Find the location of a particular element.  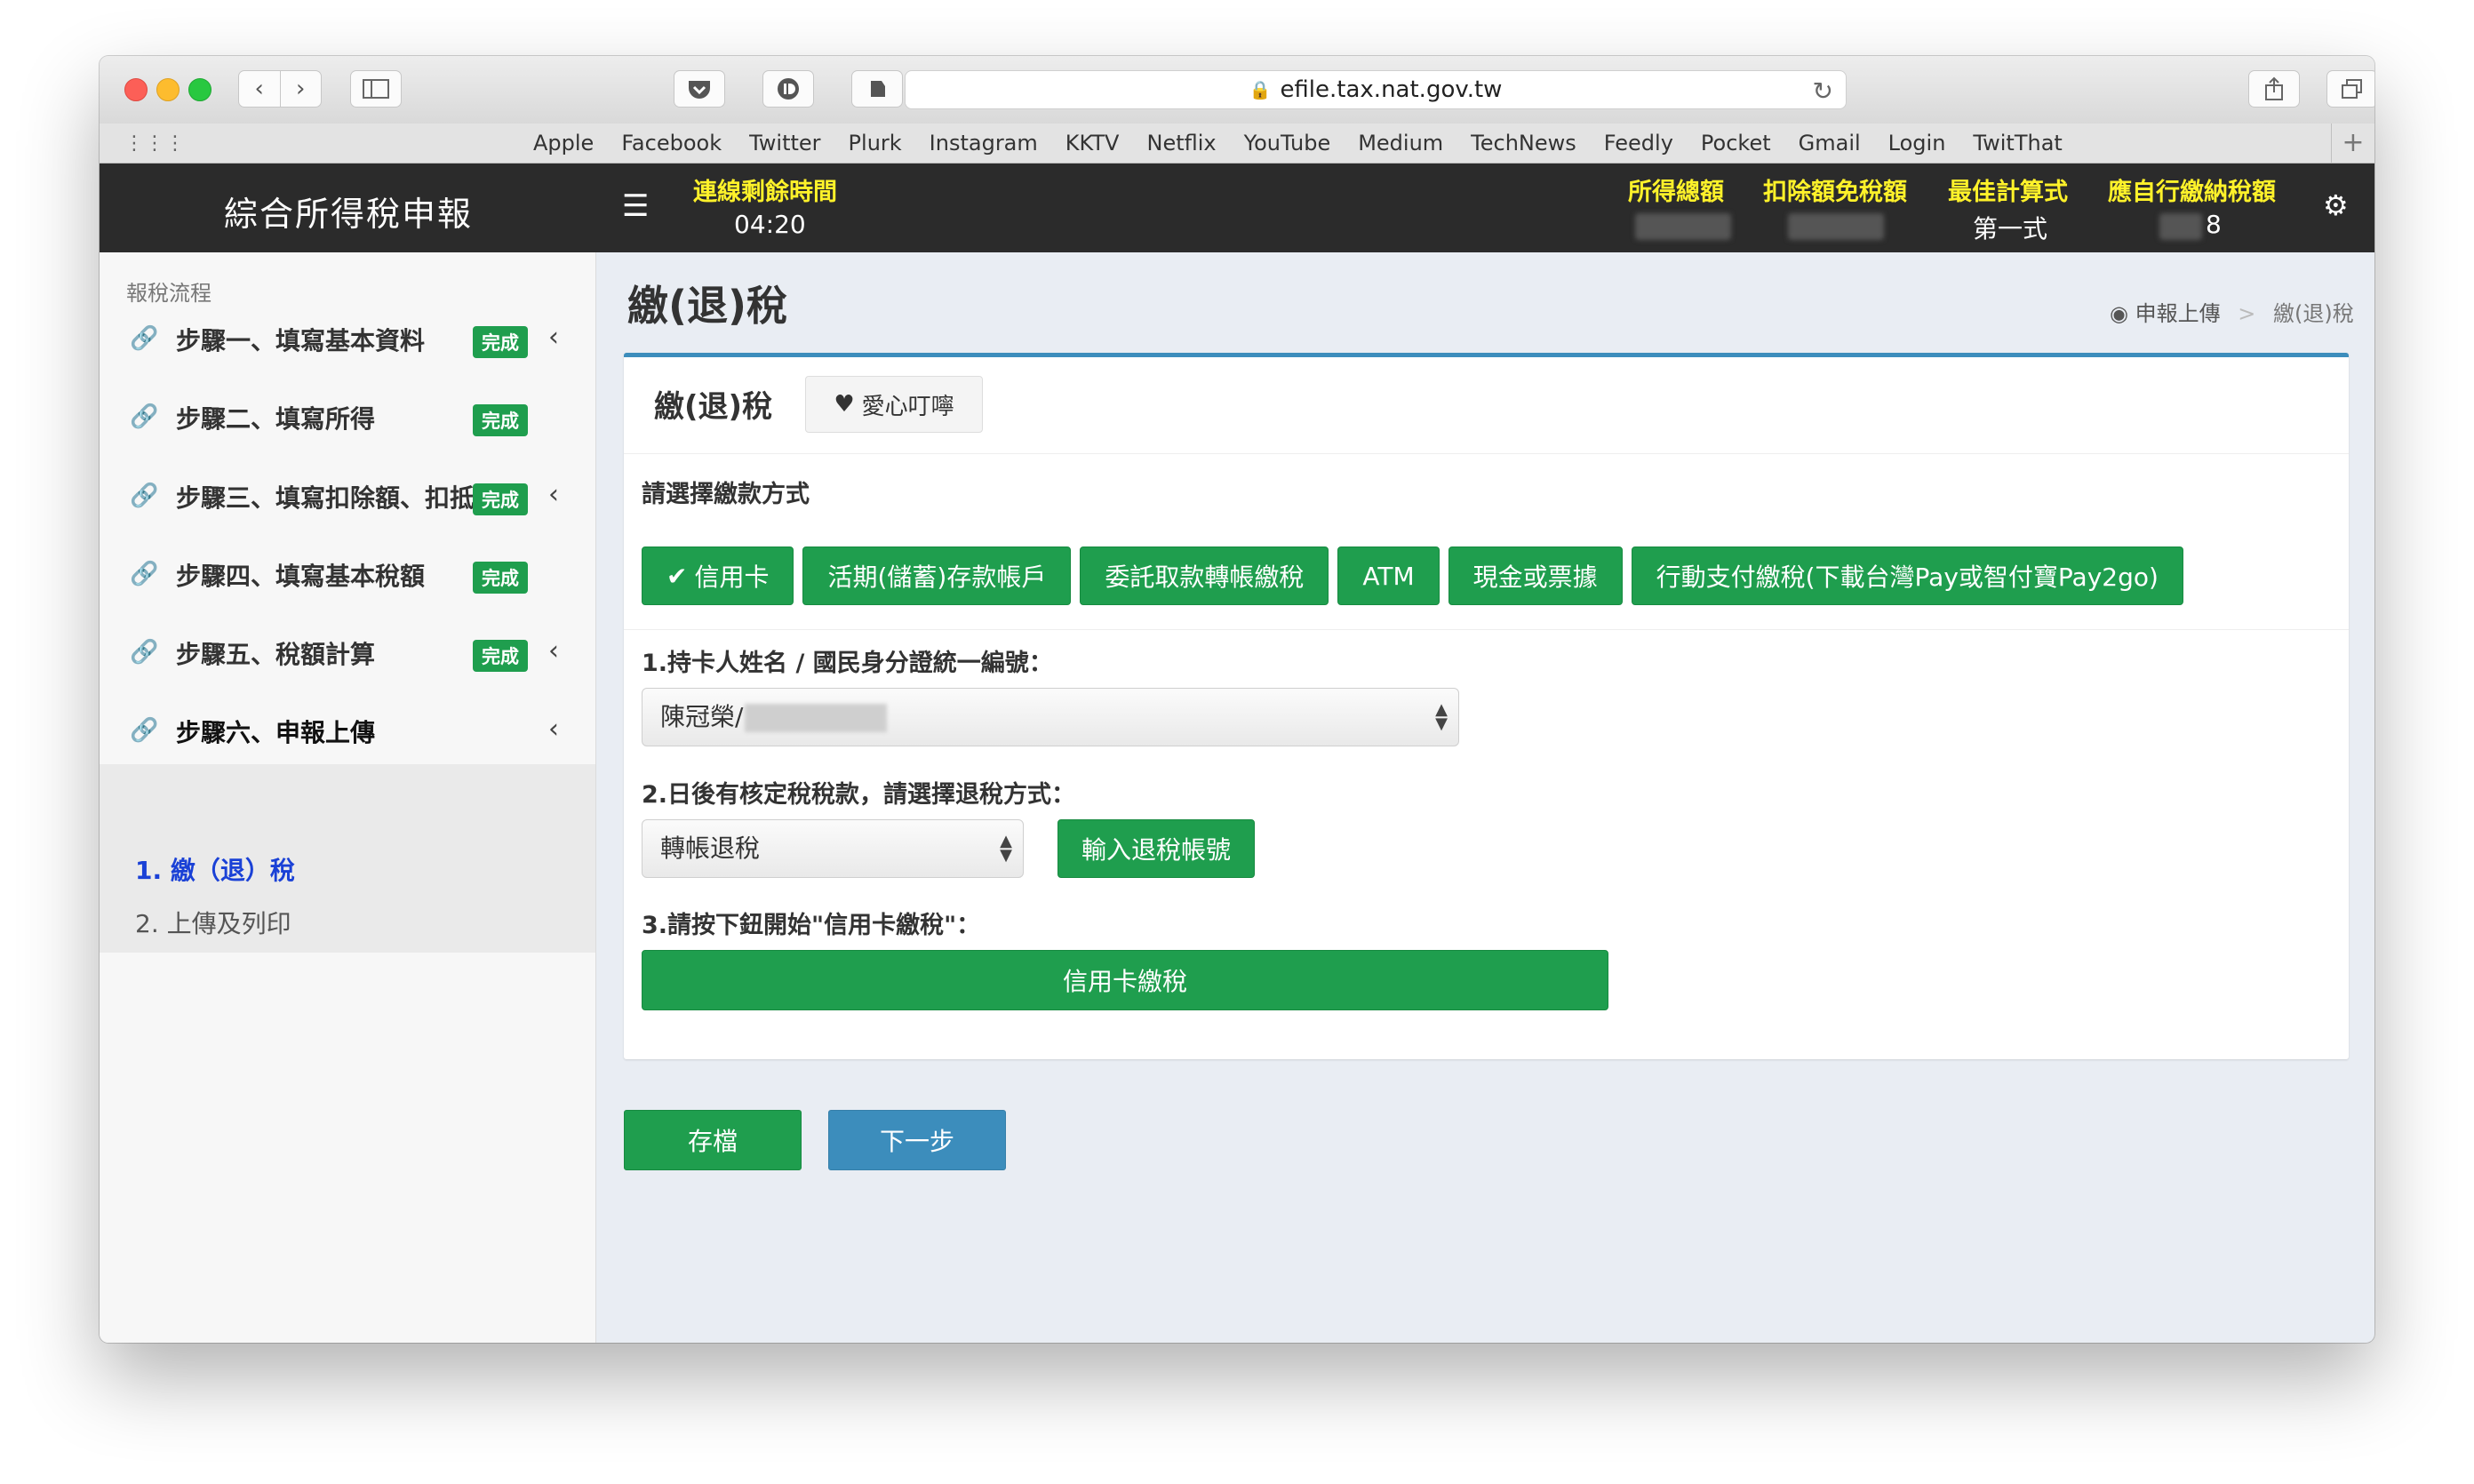

reminder-label: 愛心叮嚀 is located at coordinates (907, 406).